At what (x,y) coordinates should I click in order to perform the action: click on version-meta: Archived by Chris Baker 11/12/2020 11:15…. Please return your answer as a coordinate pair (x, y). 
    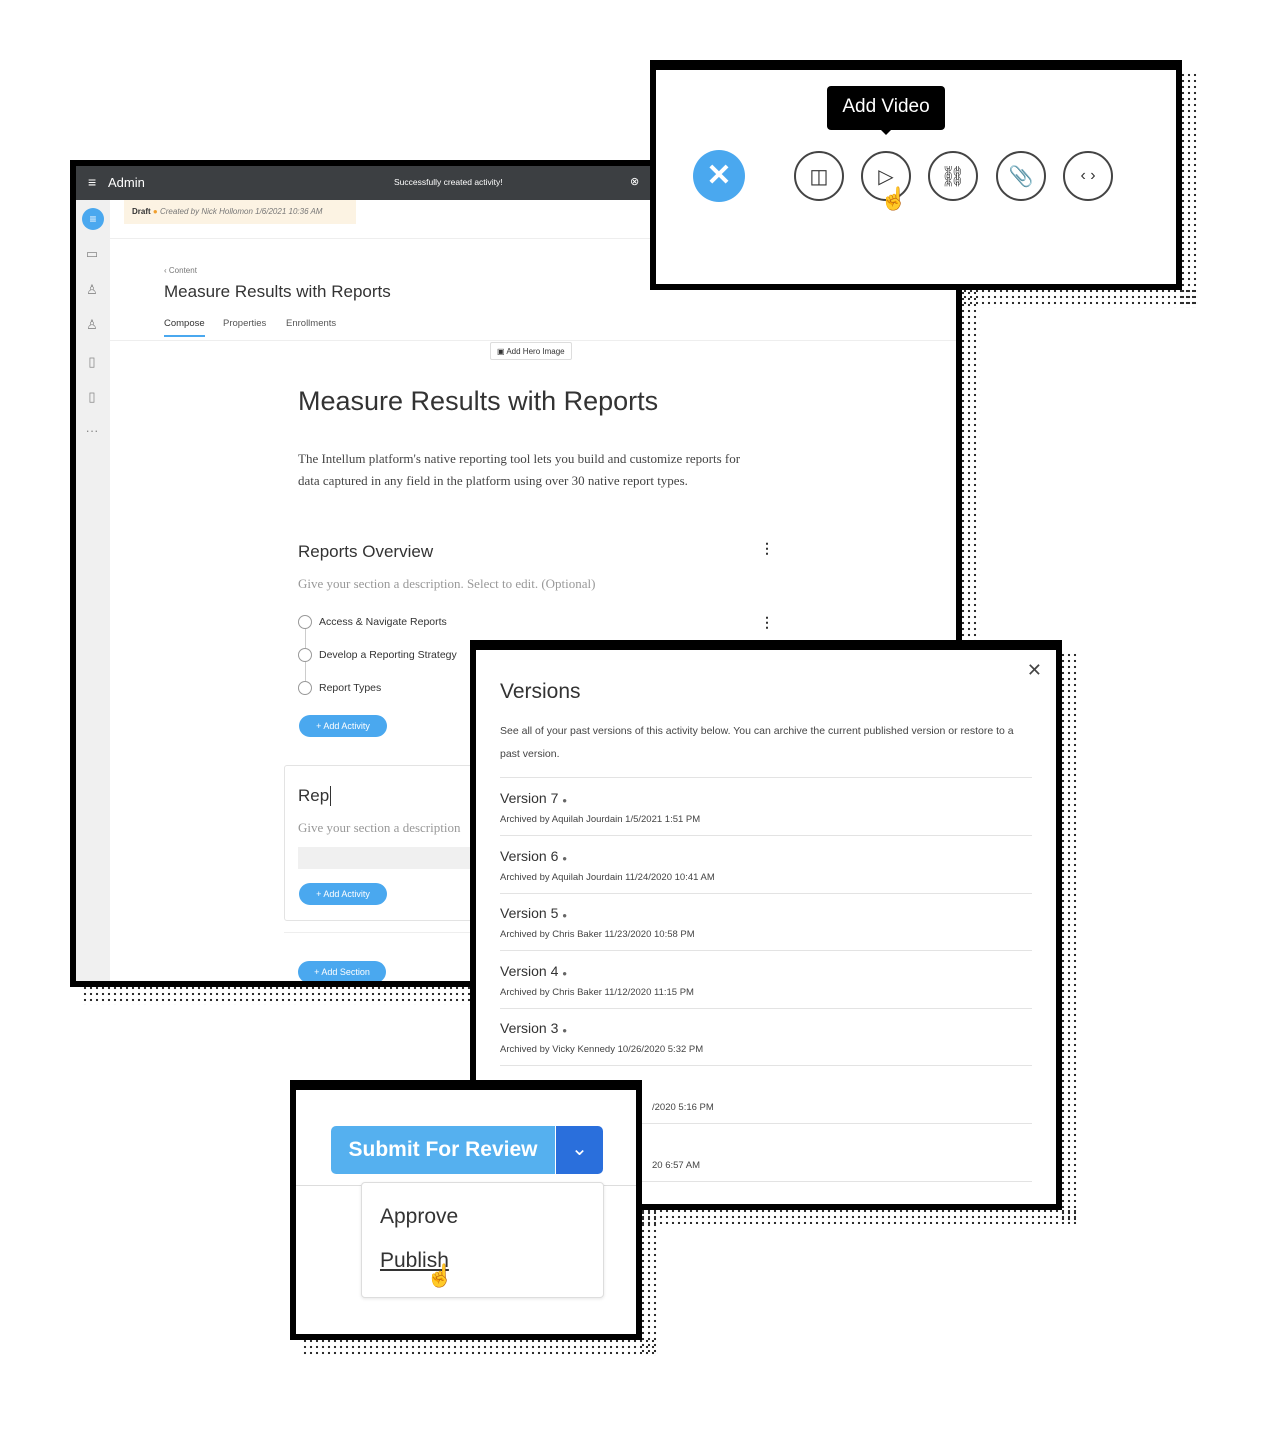
    Looking at the image, I should click on (597, 992).